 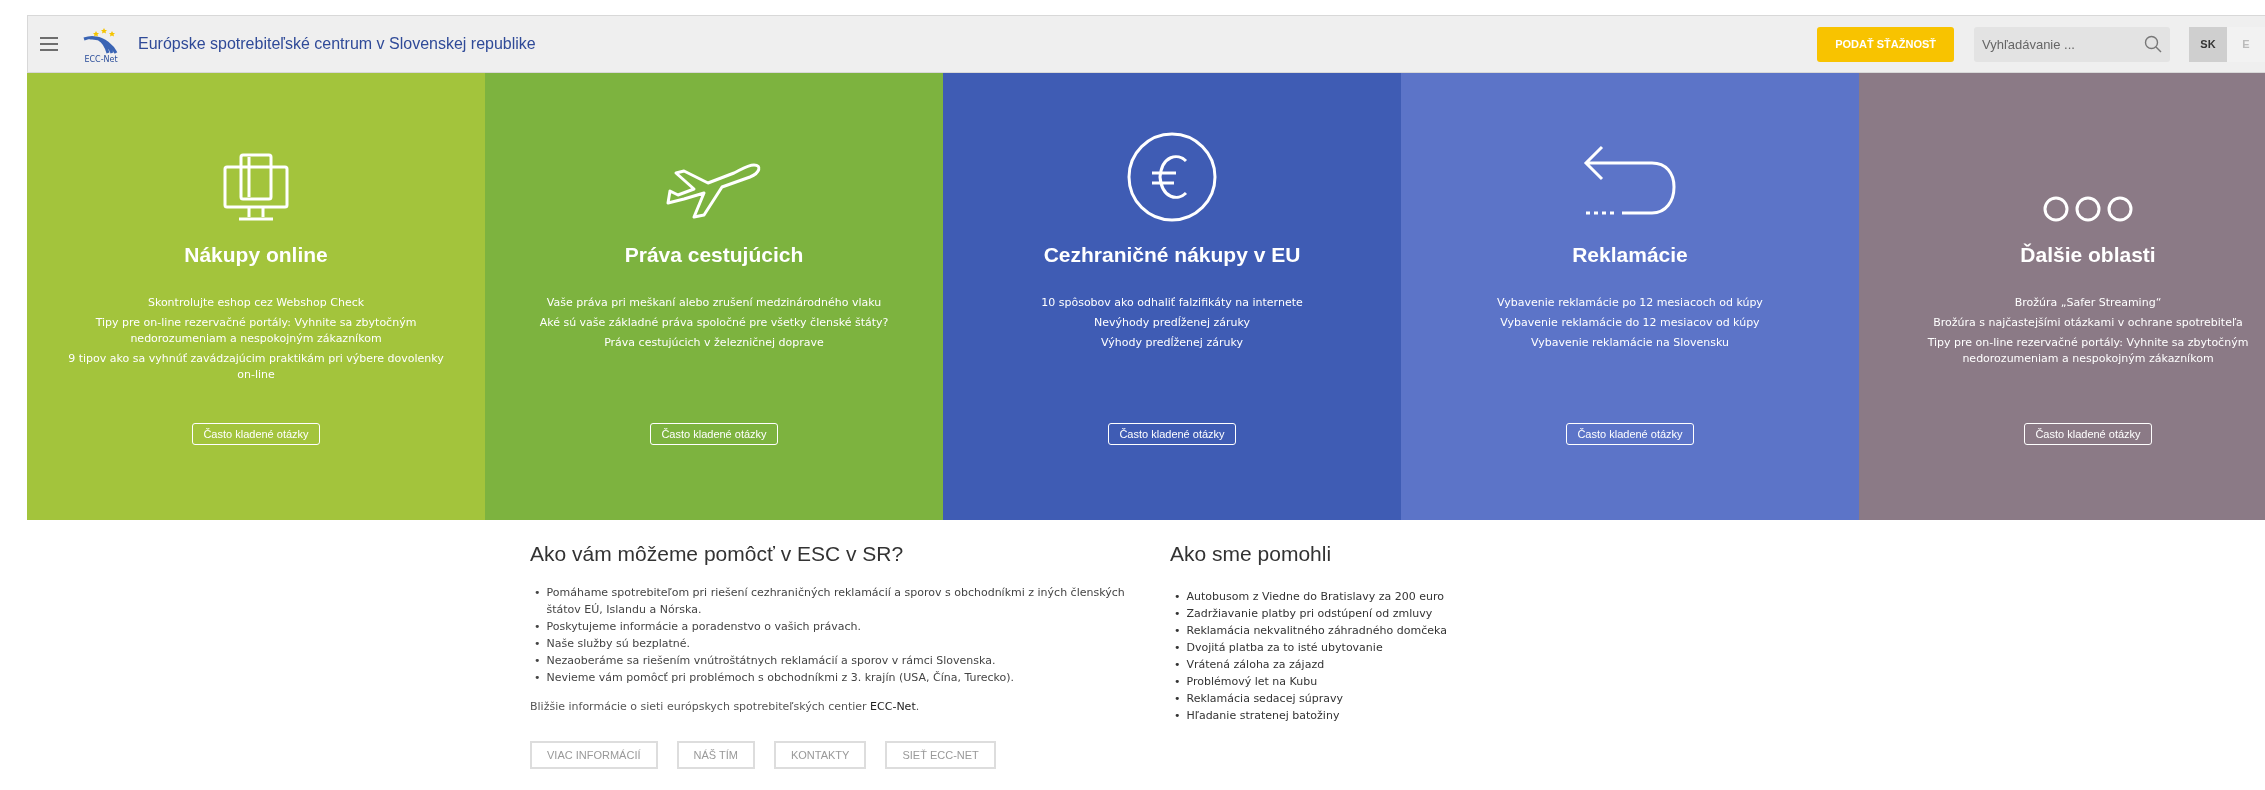 I want to click on info-button: SIEŤ ECC-NET, so click(x=940, y=755).